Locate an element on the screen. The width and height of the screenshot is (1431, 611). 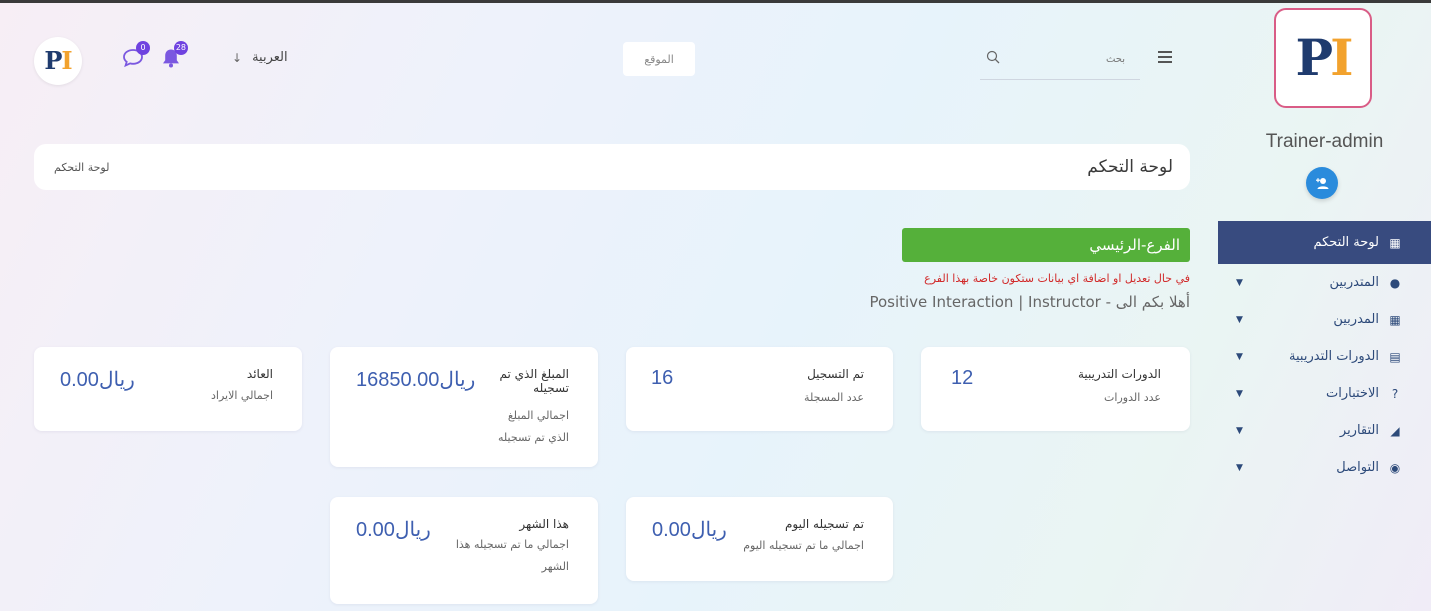
comments-icon: ◉ is located at coordinates (1395, 467).